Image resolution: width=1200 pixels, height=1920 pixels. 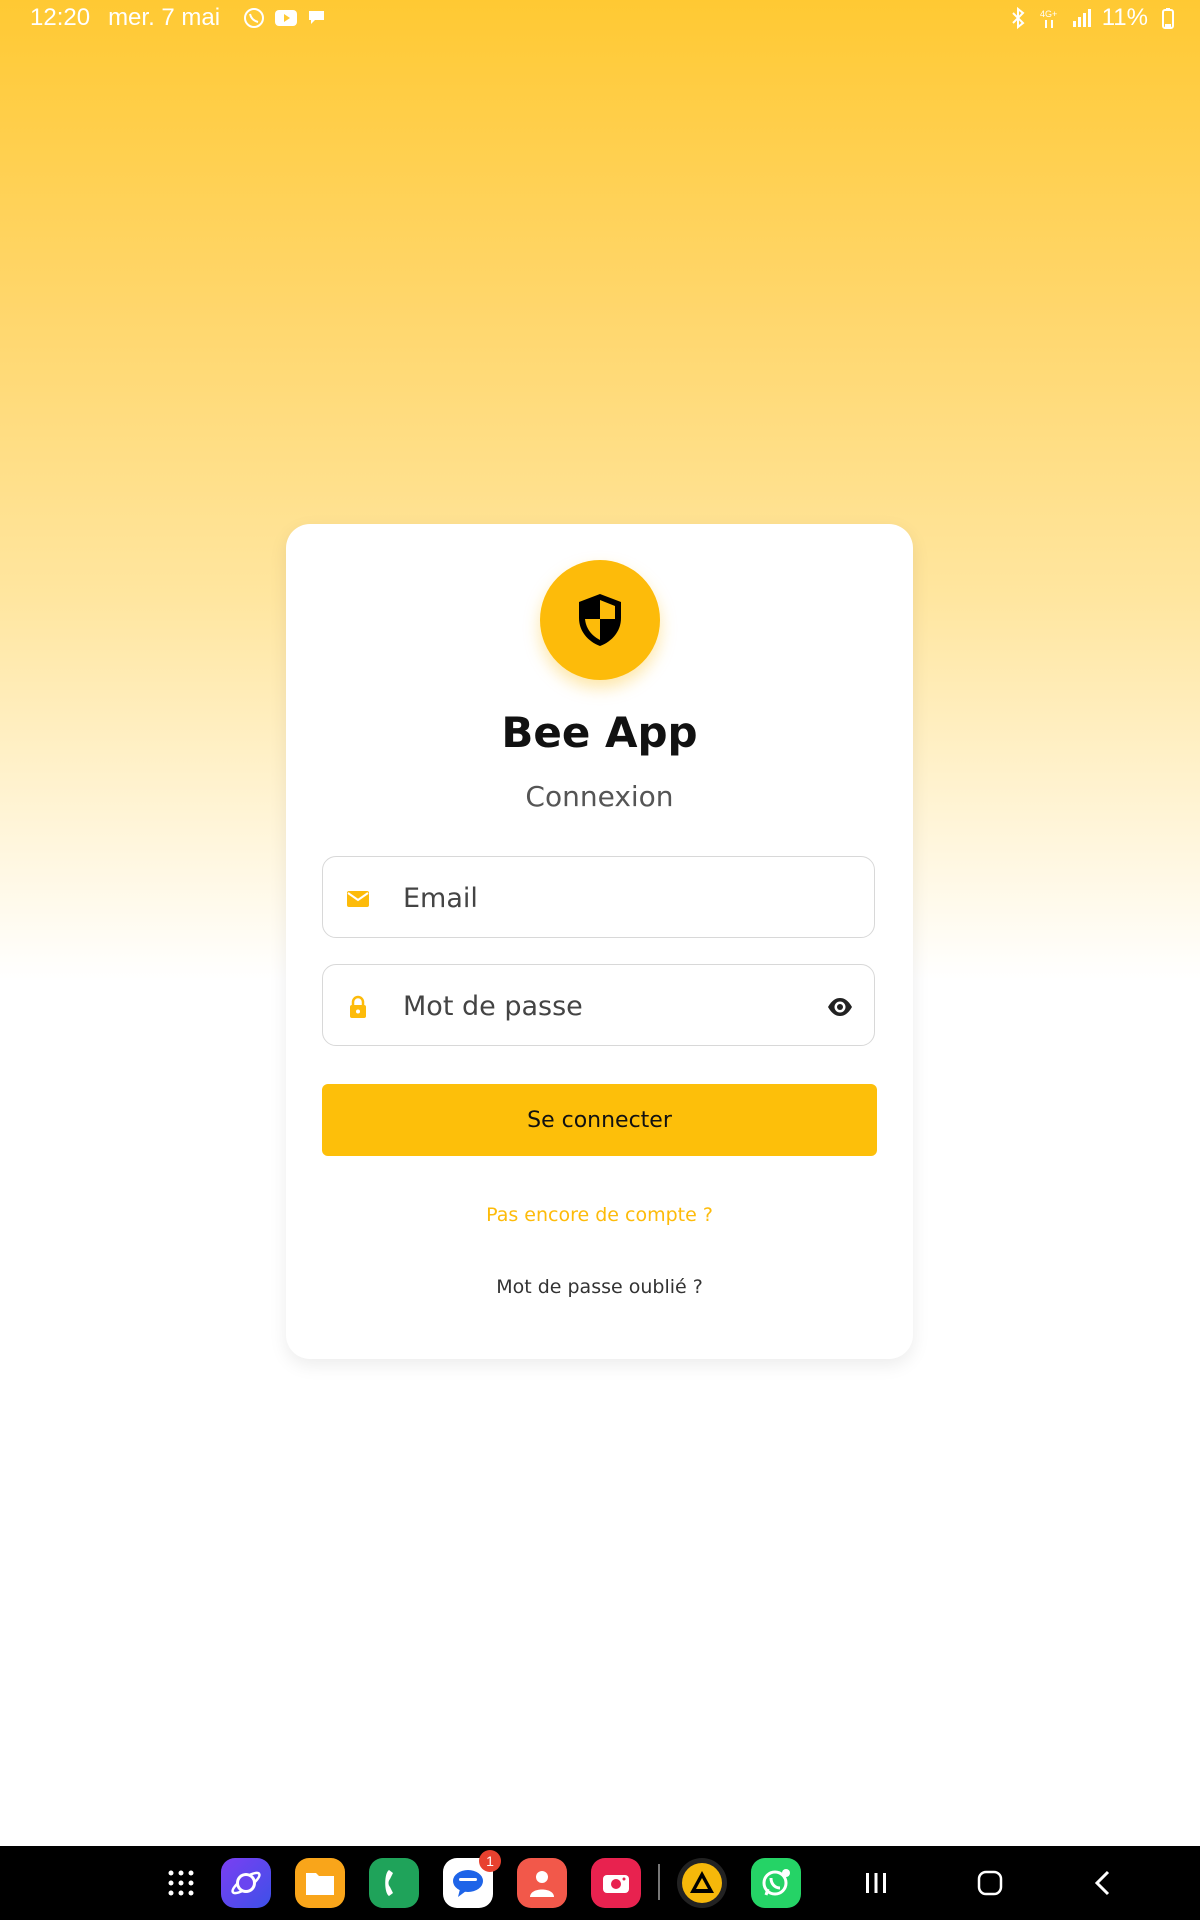 I want to click on status-bar: 12:20 mer. 7 mai 4G+ 11%, so click(x=600, y=18).